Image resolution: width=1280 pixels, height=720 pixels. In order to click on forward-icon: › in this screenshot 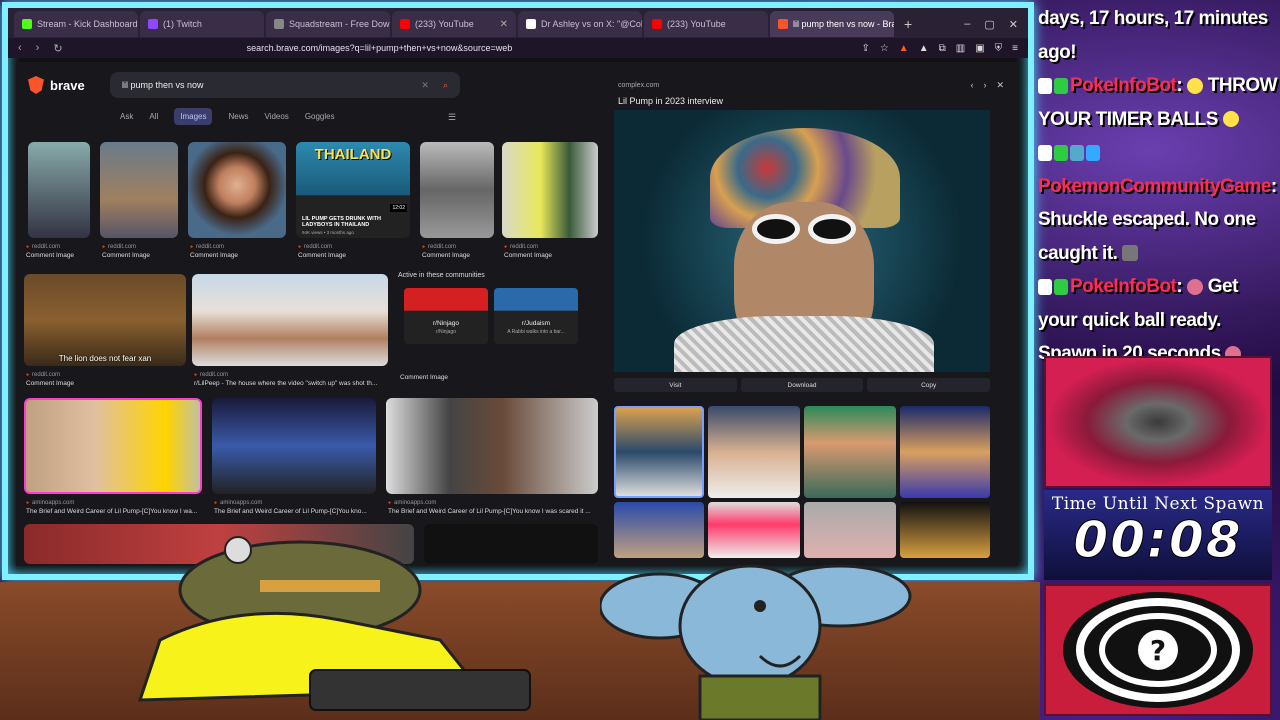, I will do `click(38, 48)`.